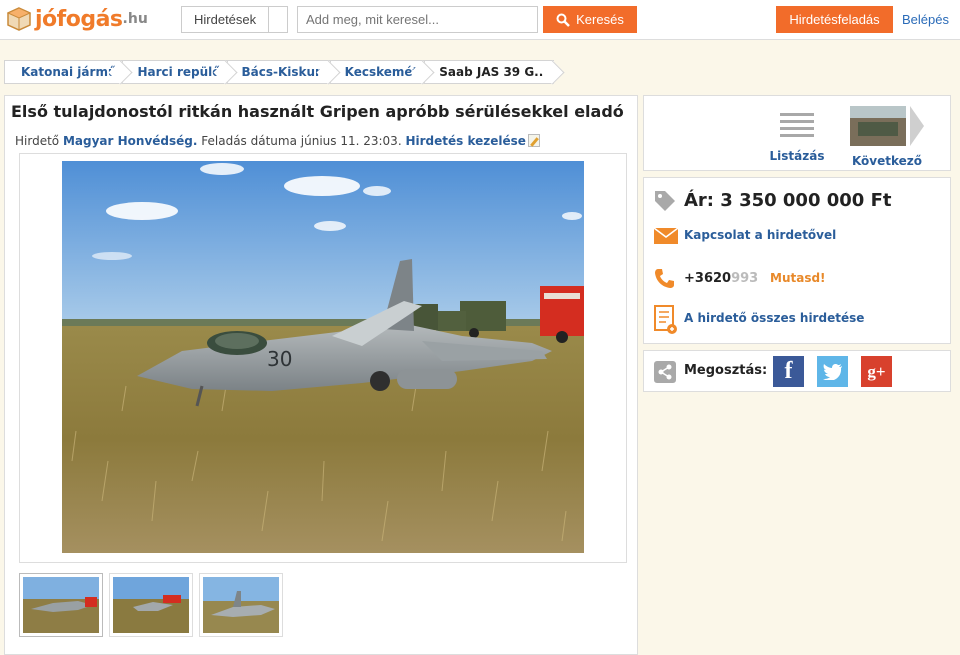  Describe the element at coordinates (174, 72) in the screenshot. I see `breadcrumb-item: Harci repülő` at that location.